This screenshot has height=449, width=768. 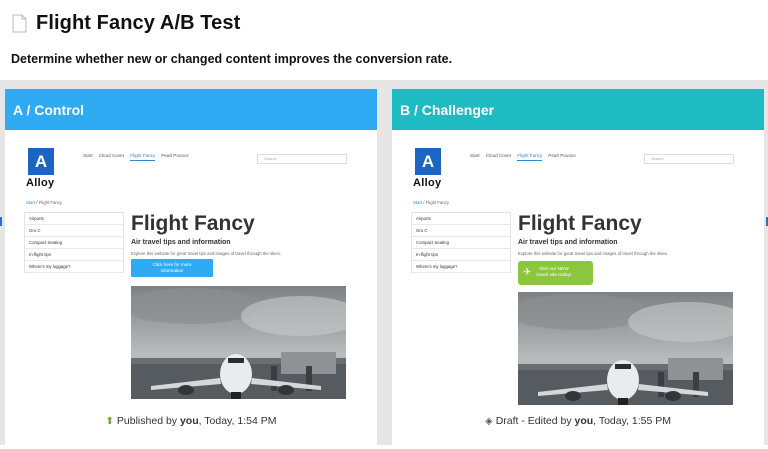 What do you see at coordinates (533, 421) in the screenshot?
I see `status-prefix: Draft - Edited by` at bounding box center [533, 421].